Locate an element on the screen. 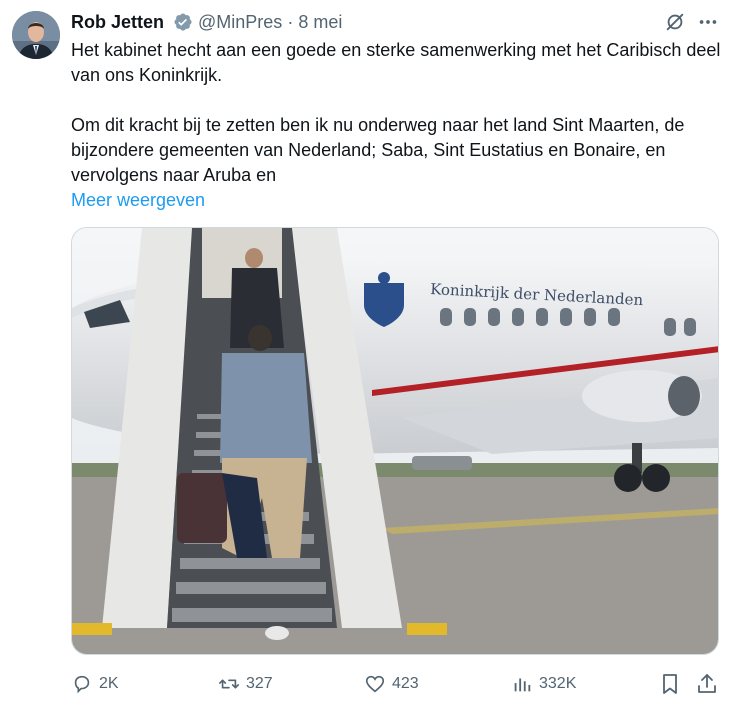 Image resolution: width=731 pixels, height=713 pixels. tweet-date: 8 mei is located at coordinates (320, 22).